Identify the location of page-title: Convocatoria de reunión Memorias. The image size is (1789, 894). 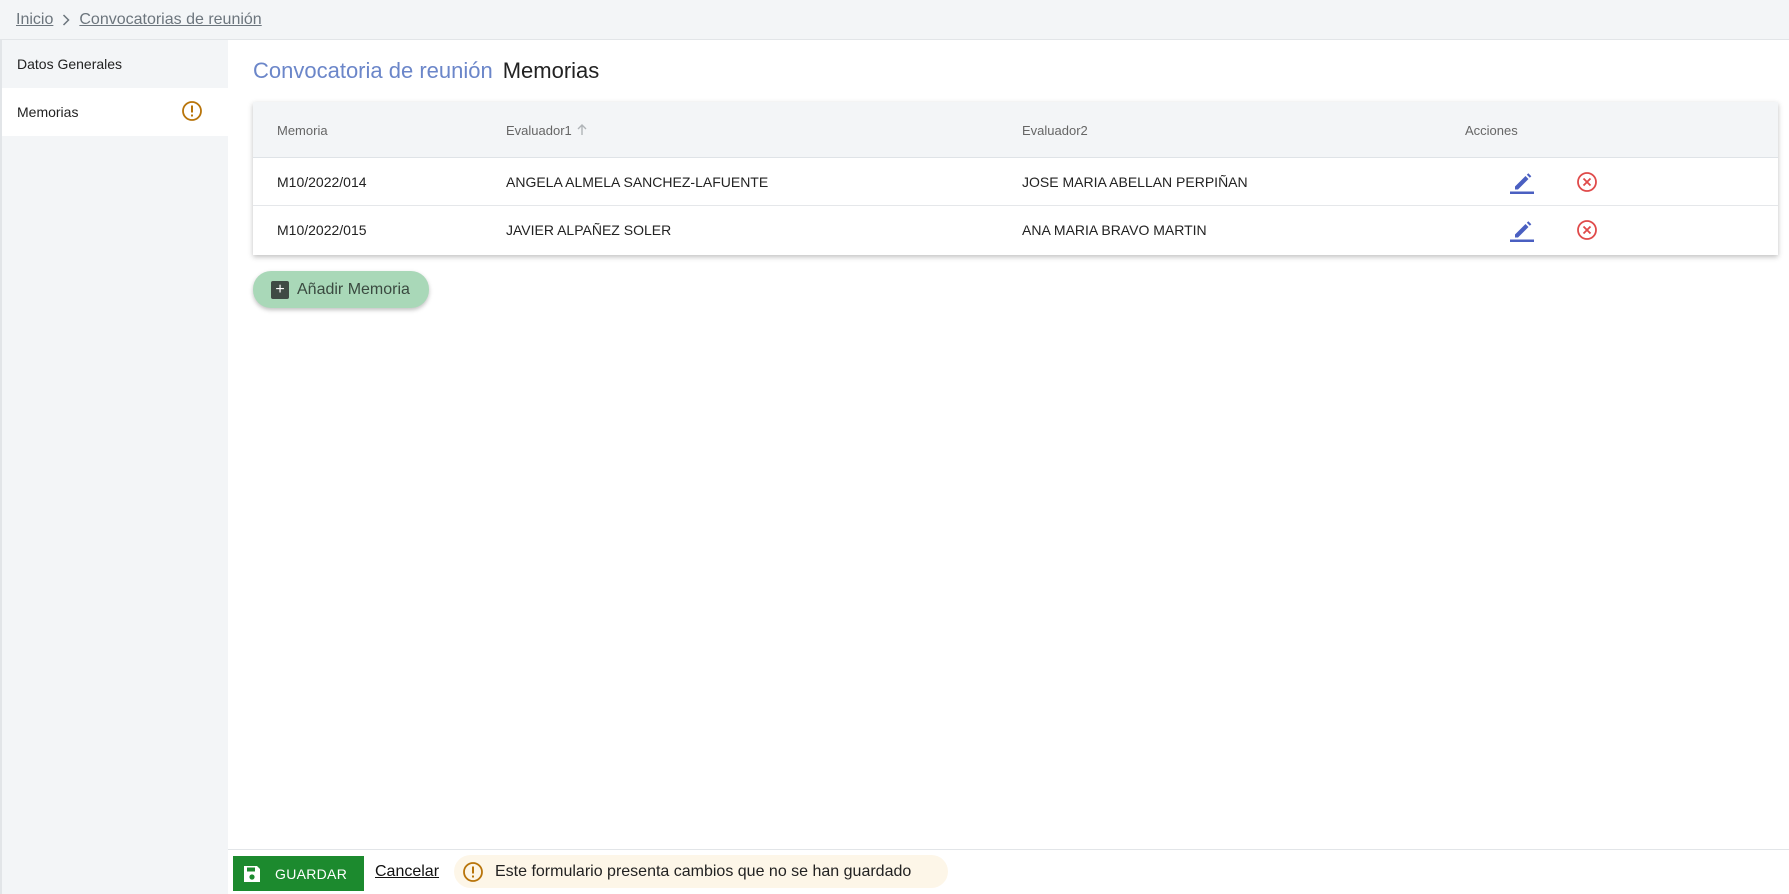
(426, 71).